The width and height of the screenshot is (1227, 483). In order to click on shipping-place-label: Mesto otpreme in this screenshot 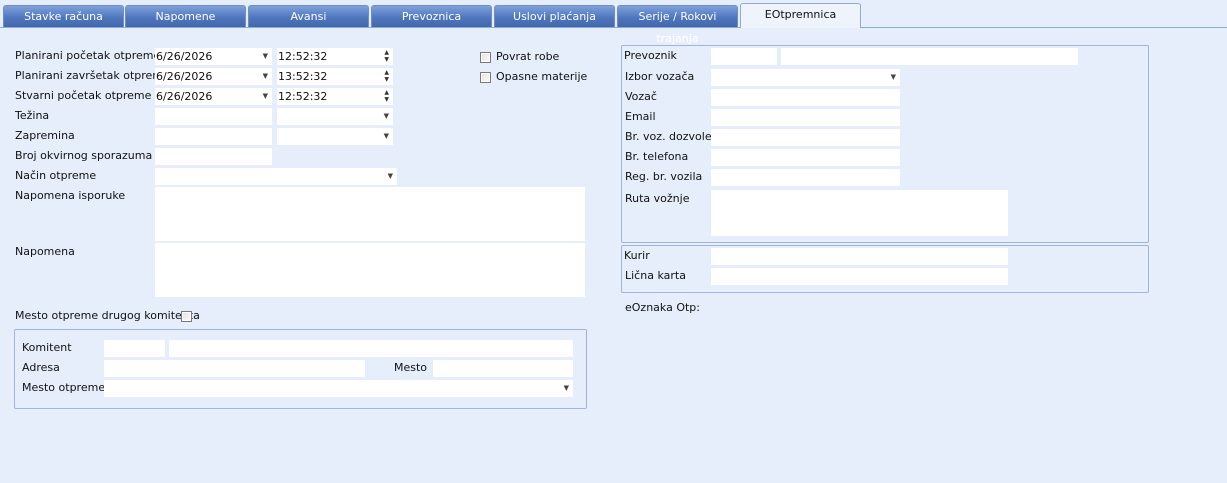, I will do `click(64, 387)`.